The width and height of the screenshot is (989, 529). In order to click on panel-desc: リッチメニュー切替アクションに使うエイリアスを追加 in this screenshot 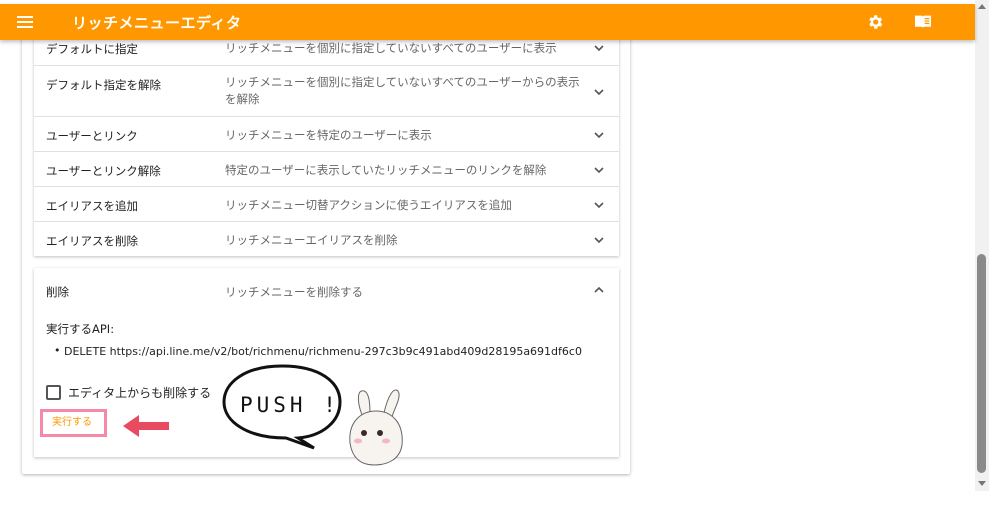, I will do `click(368, 205)`.